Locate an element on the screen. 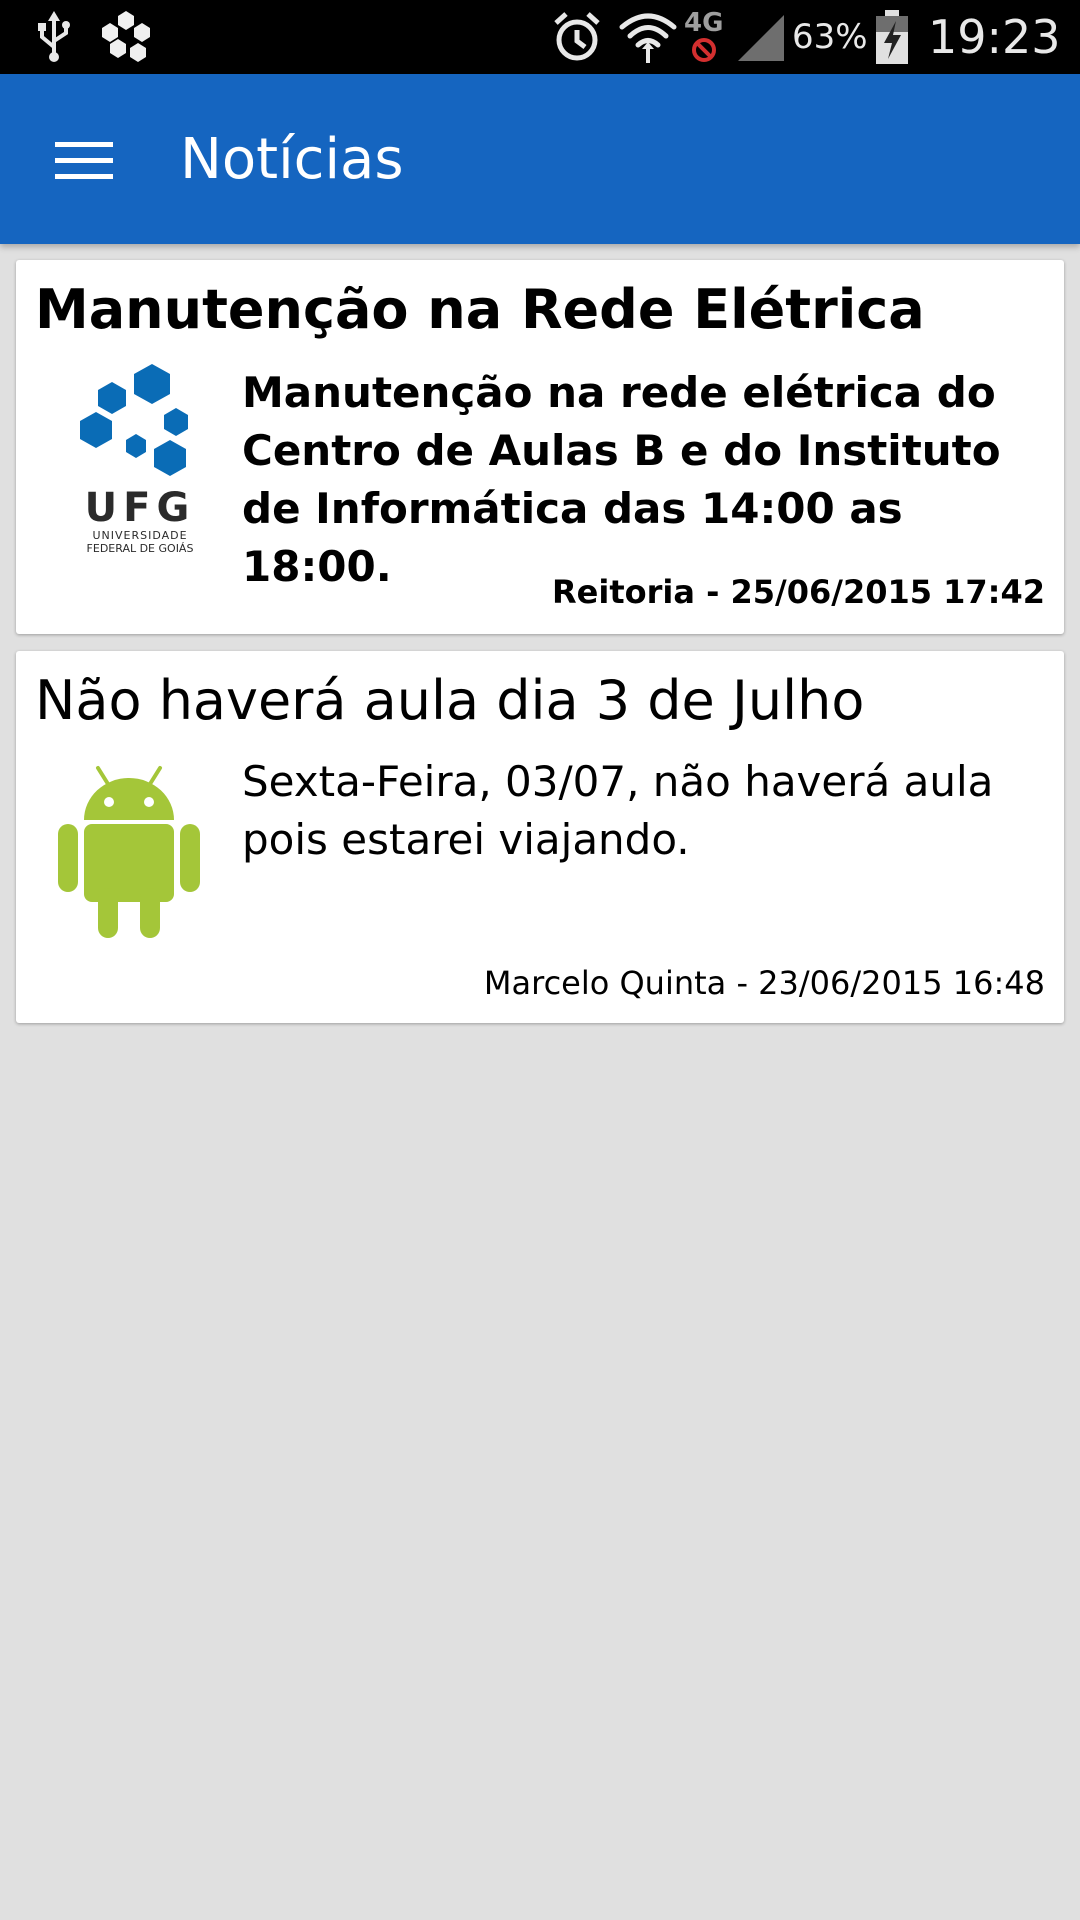  page-title: Notícias is located at coordinates (292, 159).